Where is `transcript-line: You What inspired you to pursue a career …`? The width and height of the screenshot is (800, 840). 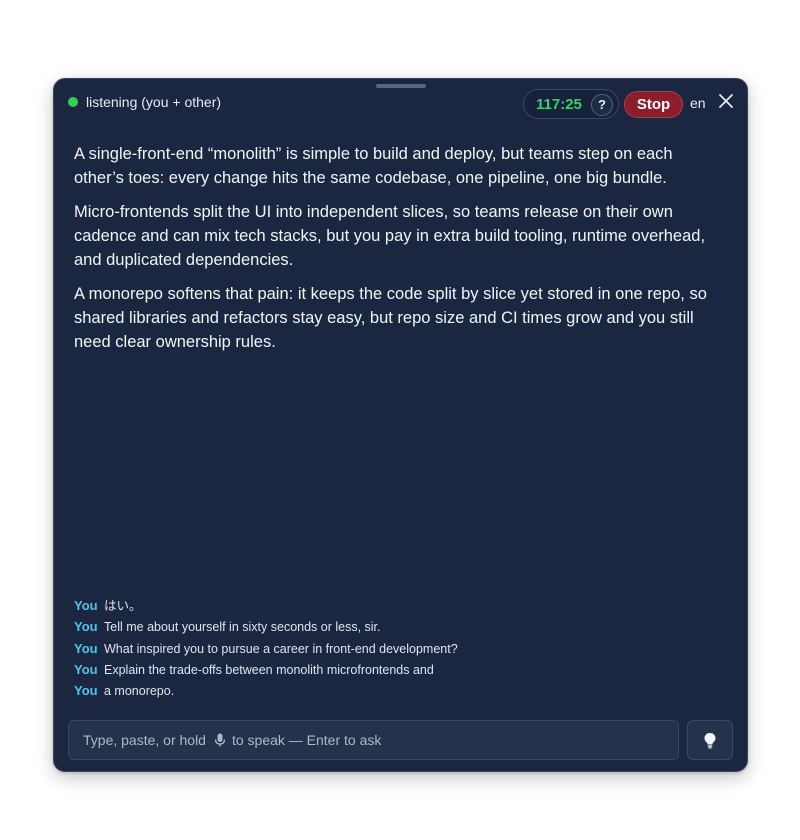
transcript-line: You What inspired you to pursue a career … is located at coordinates (394, 648).